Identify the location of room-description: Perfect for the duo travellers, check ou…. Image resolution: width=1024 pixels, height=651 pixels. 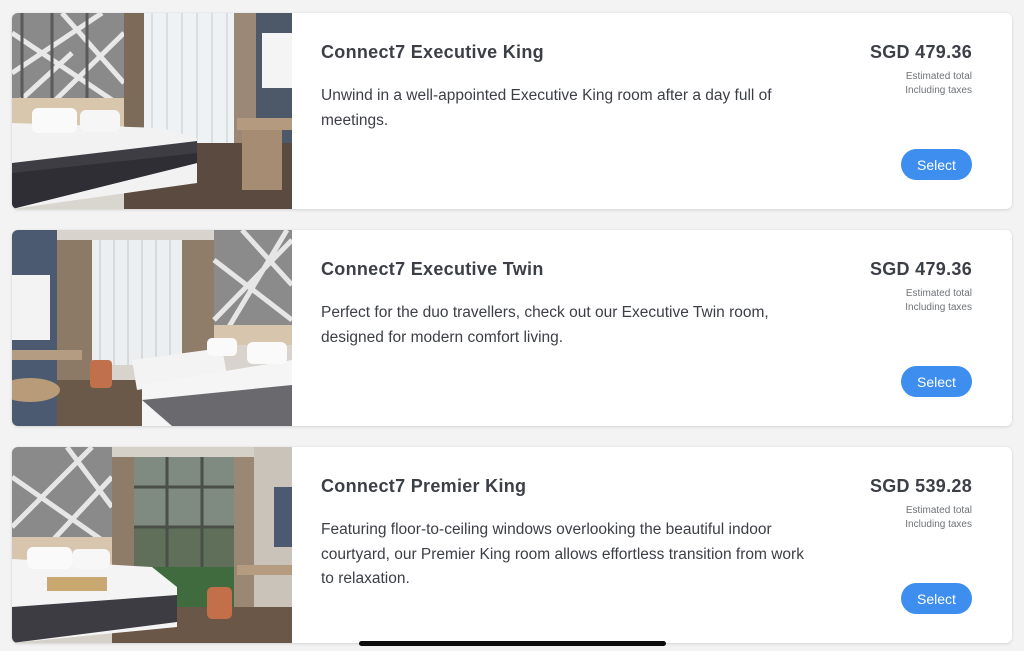
(545, 325).